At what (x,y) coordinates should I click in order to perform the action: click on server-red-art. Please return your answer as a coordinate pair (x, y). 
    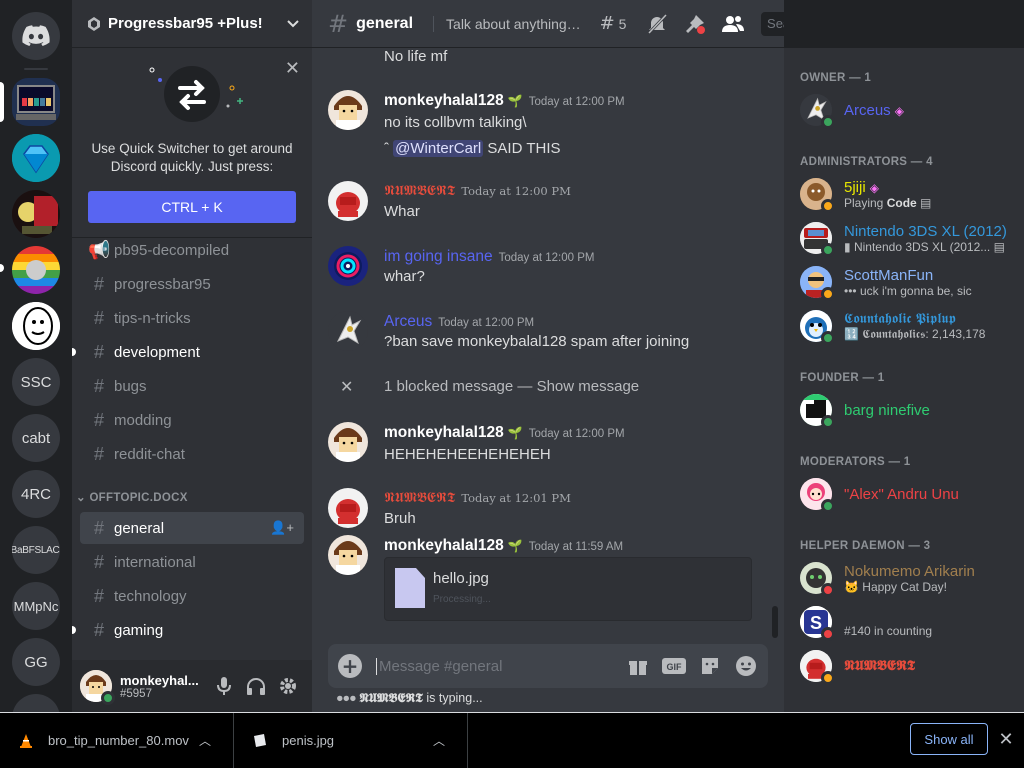
    Looking at the image, I should click on (36, 214).